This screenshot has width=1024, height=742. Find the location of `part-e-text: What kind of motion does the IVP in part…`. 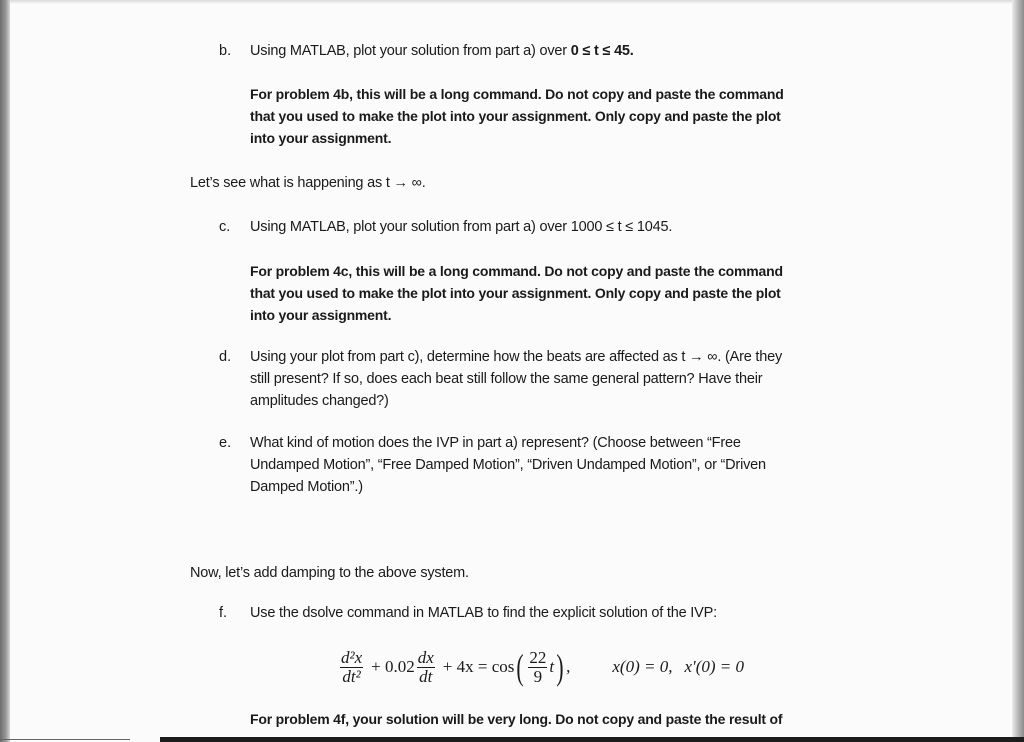

part-e-text: What kind of motion does the IVP in part… is located at coordinates (508, 465).